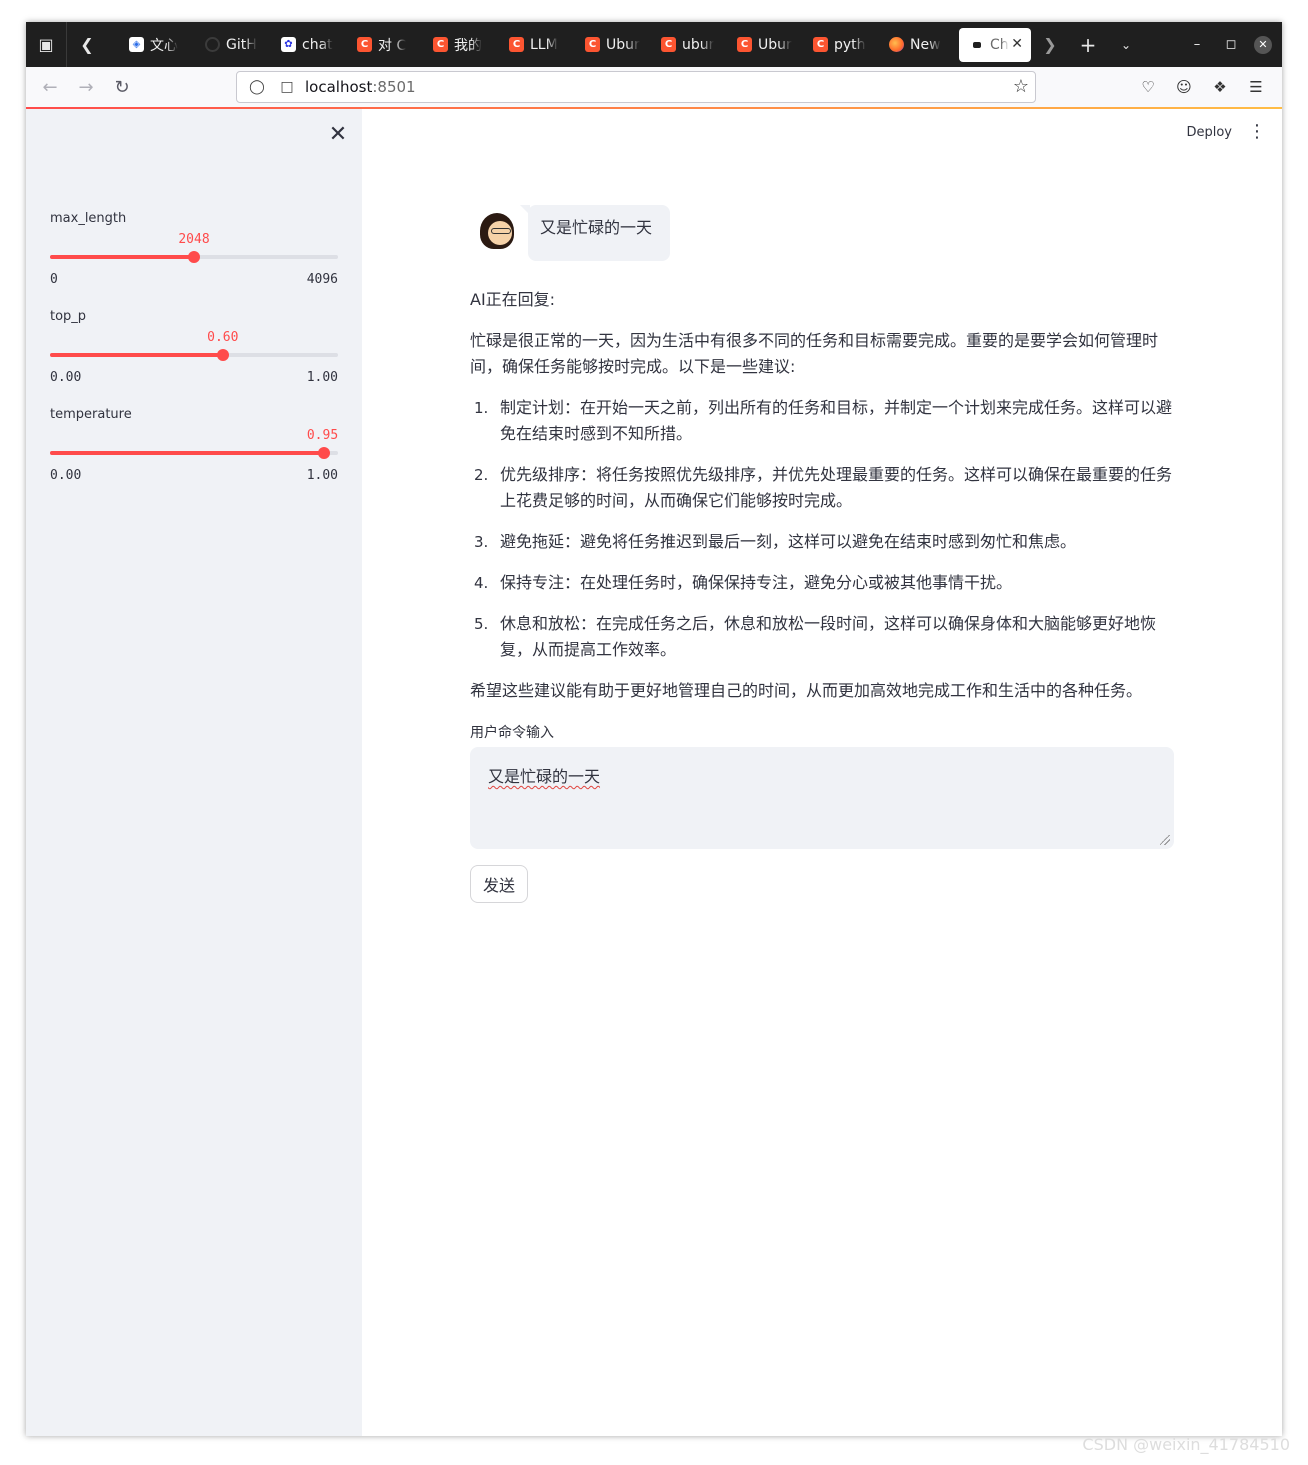 The width and height of the screenshot is (1308, 1465). I want to click on tab-label: 文心, so click(164, 45).